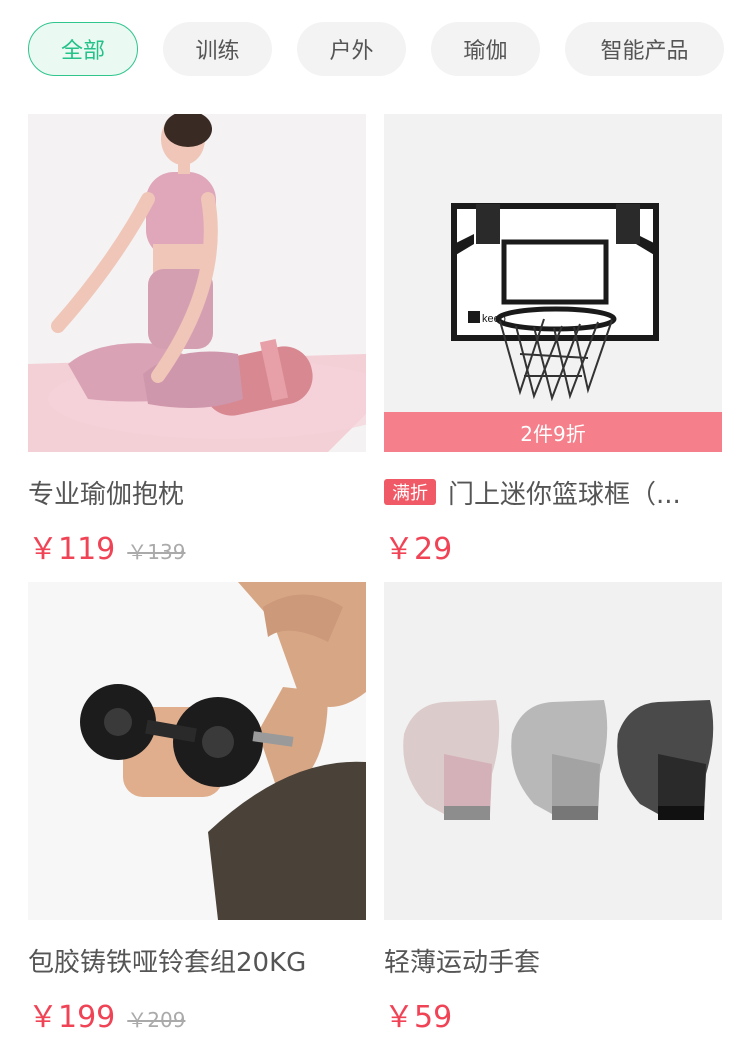 This screenshot has height=1042, width=750. Describe the element at coordinates (72, 549) in the screenshot. I see `product-price: ￥119` at that location.